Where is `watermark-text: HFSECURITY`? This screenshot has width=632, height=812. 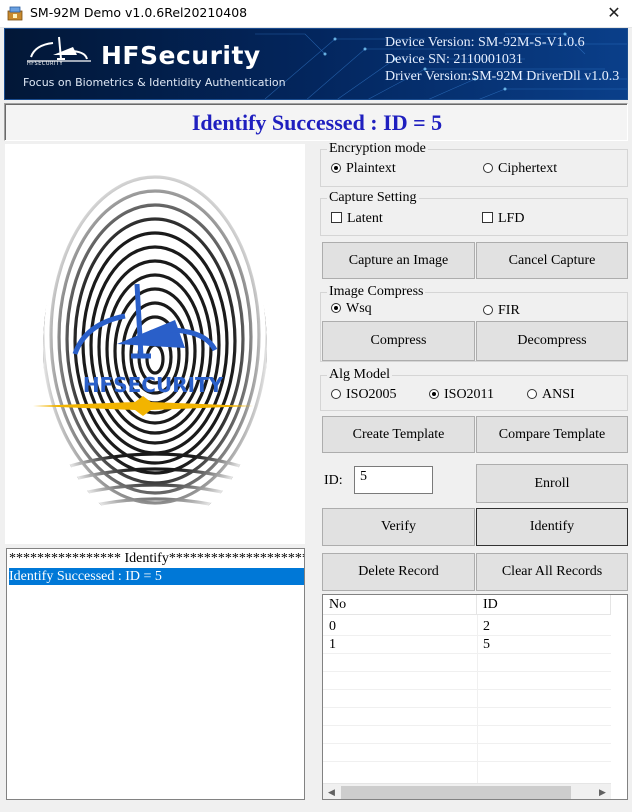
watermark-text: HFSECURITY is located at coordinates (153, 385).